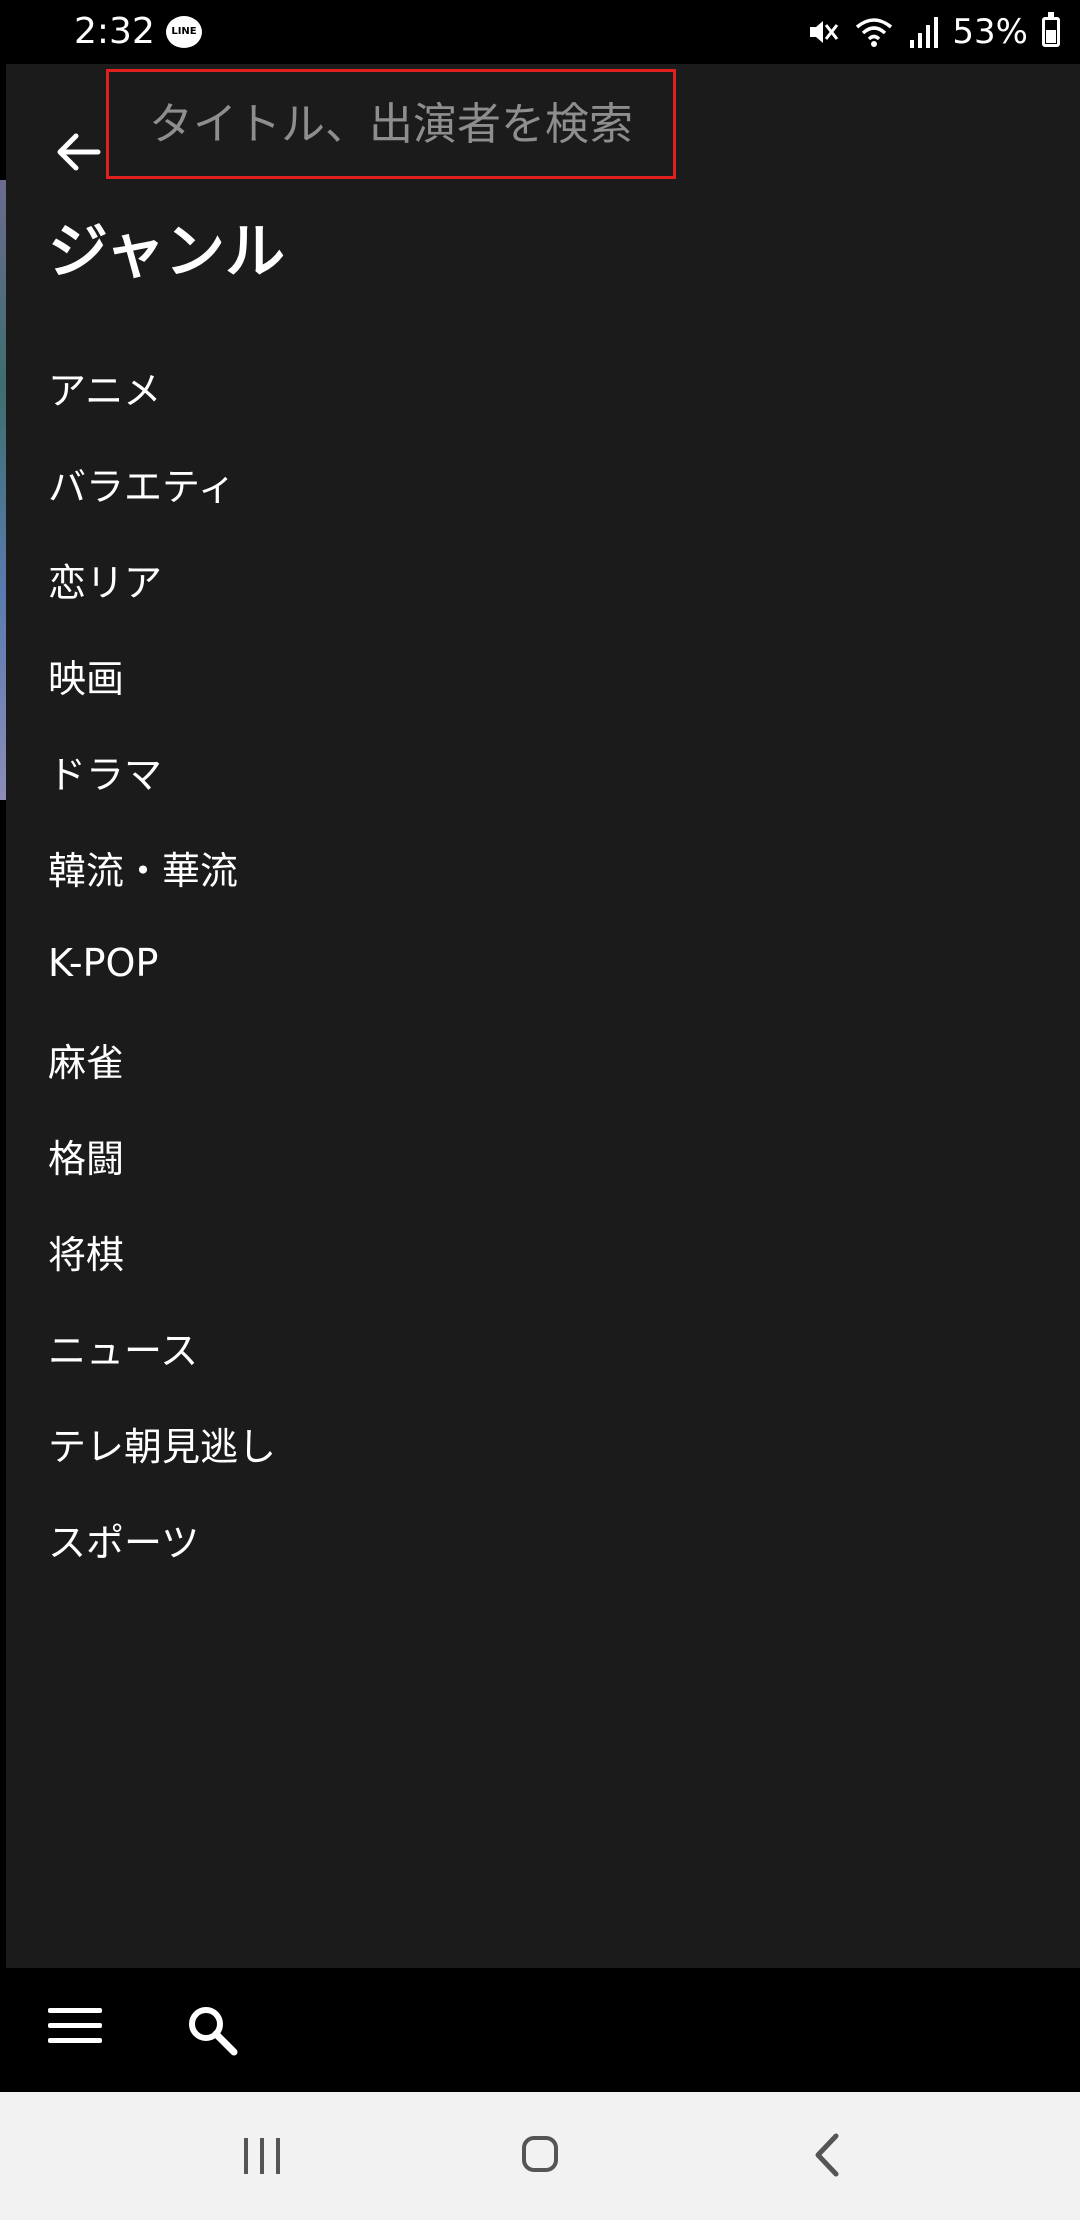 The width and height of the screenshot is (1080, 2220). Describe the element at coordinates (543, 1539) in the screenshot. I see `genre-item-sports: スポーツ` at that location.